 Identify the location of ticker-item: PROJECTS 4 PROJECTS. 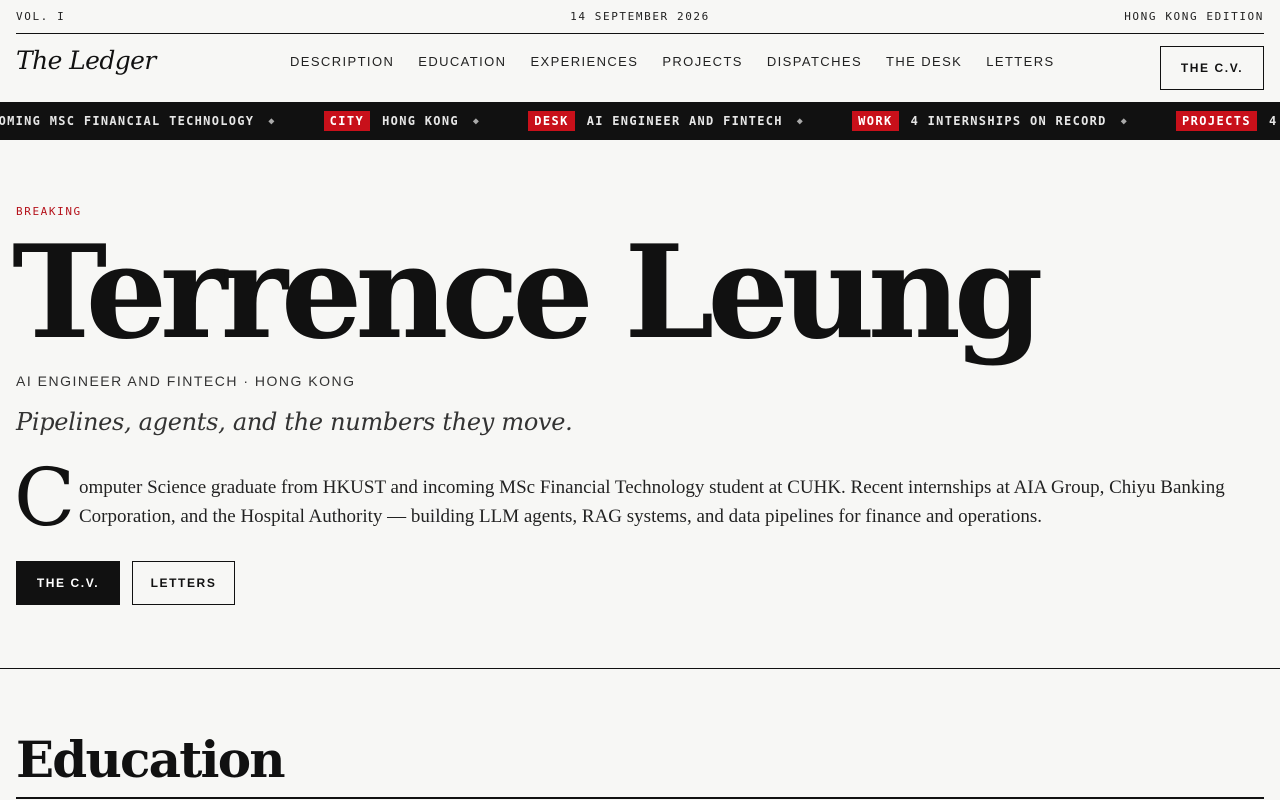
(1228, 121).